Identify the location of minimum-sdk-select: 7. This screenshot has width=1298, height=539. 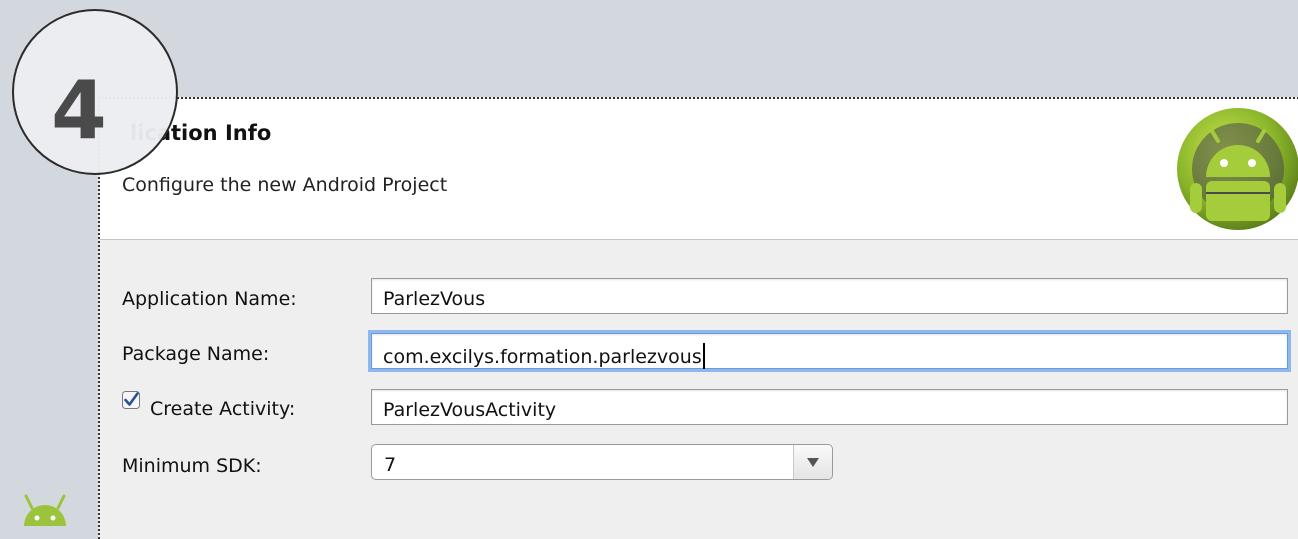
(602, 462).